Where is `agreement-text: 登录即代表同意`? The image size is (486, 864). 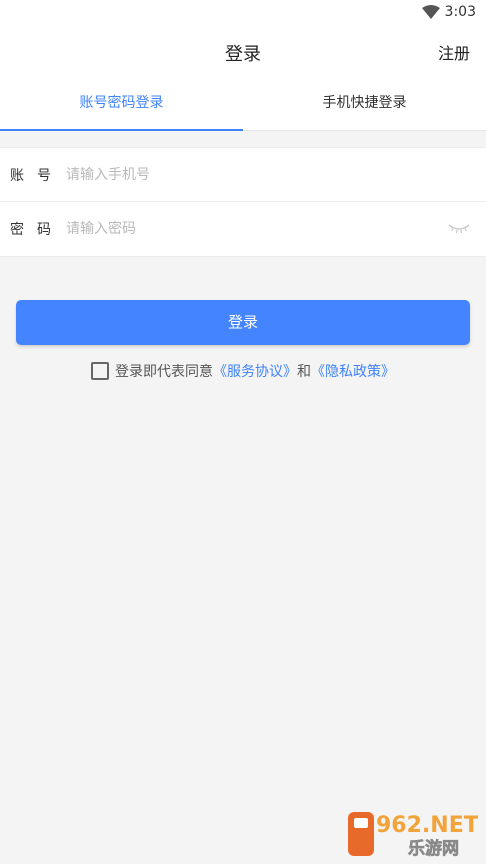 agreement-text: 登录即代表同意 is located at coordinates (164, 372).